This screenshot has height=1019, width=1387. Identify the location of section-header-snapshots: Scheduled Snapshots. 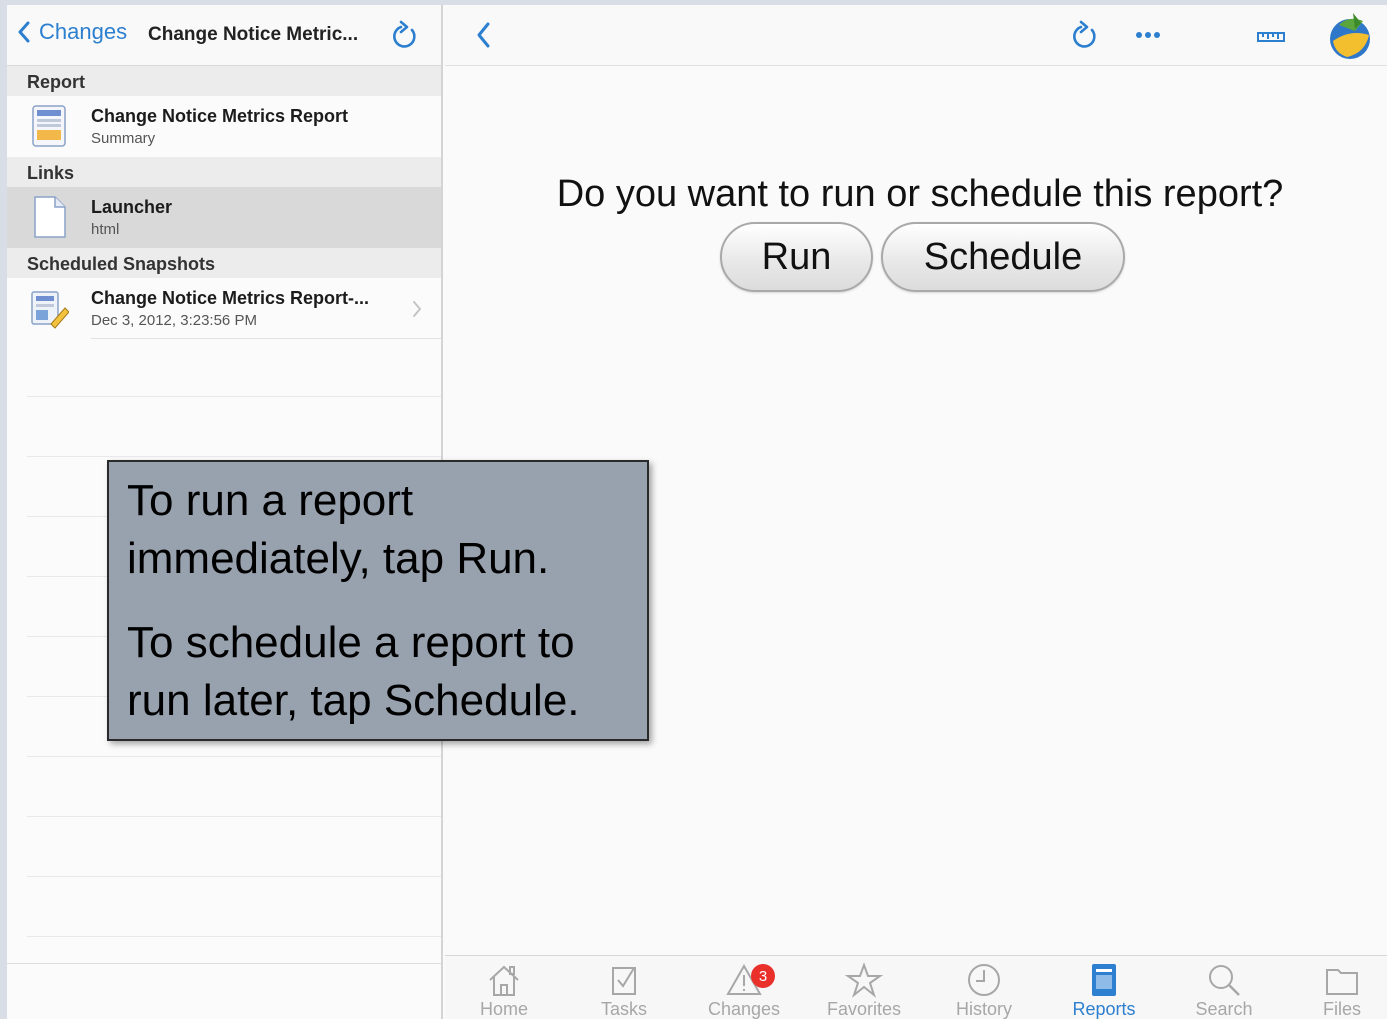
(224, 263).